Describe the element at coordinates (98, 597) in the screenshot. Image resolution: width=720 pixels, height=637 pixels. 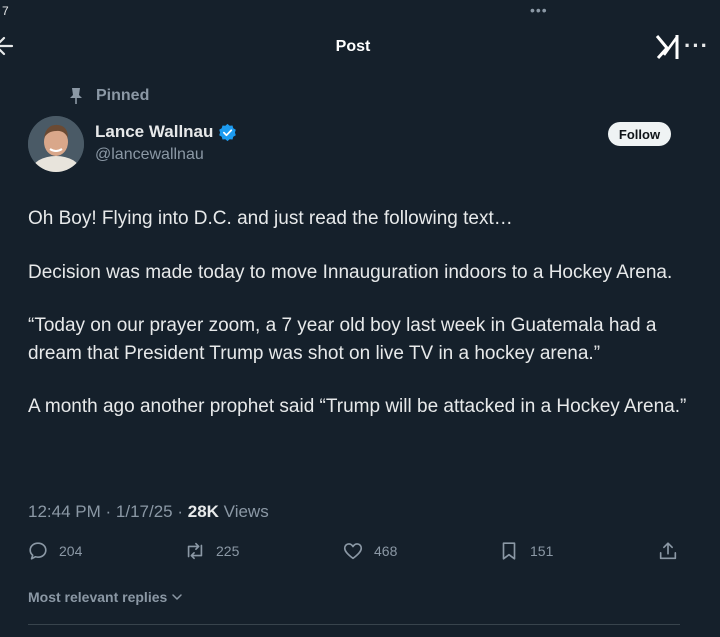
I see `replies-sort-label: Most relevant replies` at that location.